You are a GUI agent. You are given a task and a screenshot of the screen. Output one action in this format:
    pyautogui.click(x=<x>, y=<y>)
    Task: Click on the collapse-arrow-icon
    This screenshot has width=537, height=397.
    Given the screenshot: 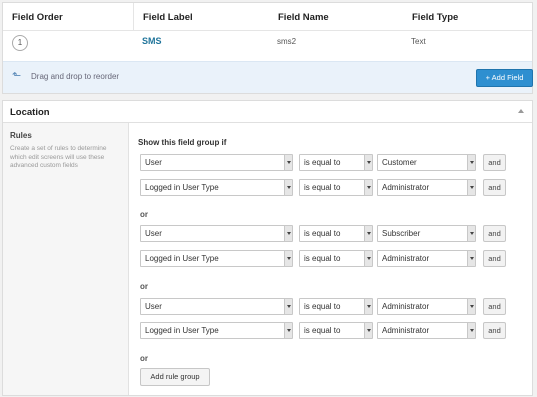 What is the action you would take?
    pyautogui.click(x=521, y=111)
    